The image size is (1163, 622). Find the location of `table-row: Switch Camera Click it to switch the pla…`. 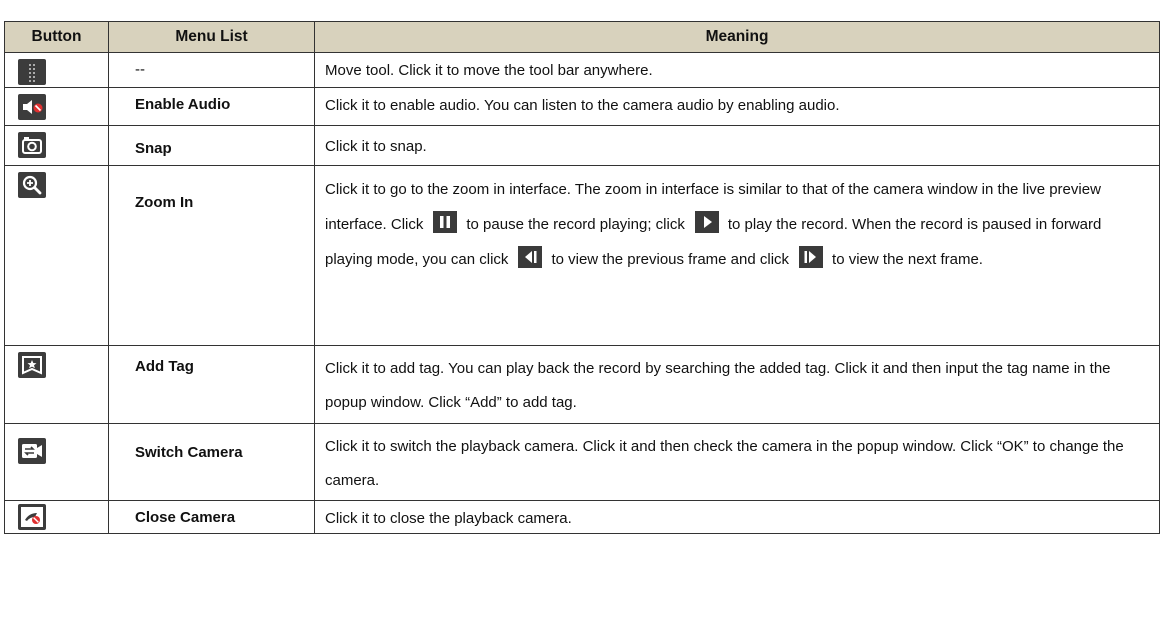

table-row: Switch Camera Click it to switch the pla… is located at coordinates (582, 462).